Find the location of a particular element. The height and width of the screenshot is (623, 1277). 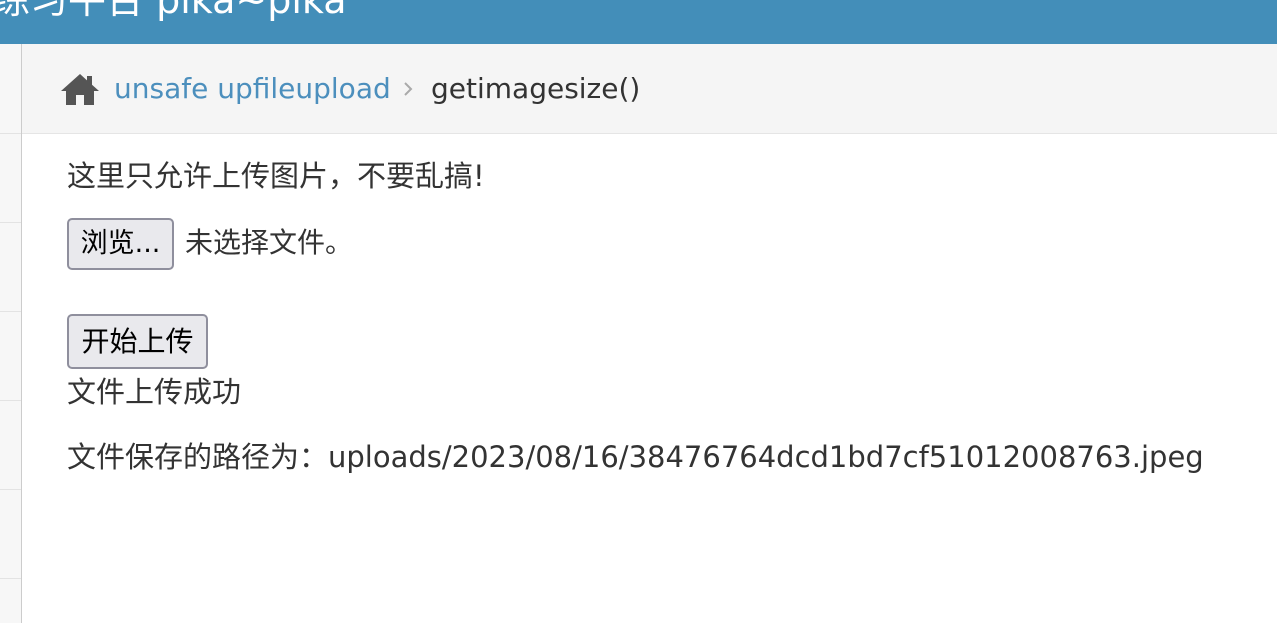

upload-success-message: 文件上传成功 is located at coordinates (154, 392).